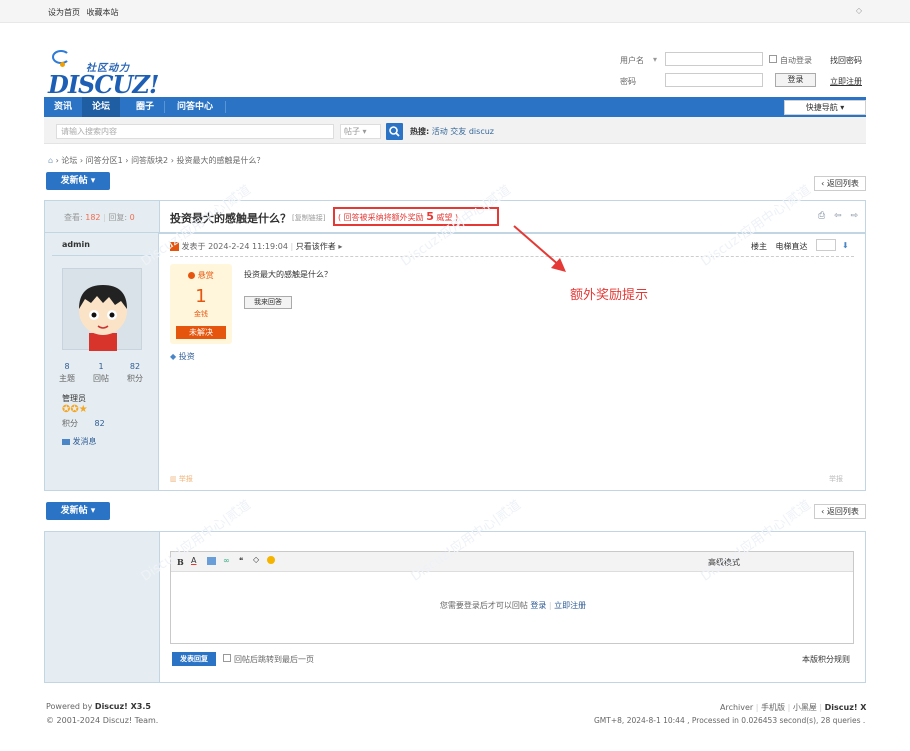 Image resolution: width=910 pixels, height=751 pixels. Describe the element at coordinates (288, 274) in the screenshot. I see `post-content: 投资最大的感触是什么？` at that location.